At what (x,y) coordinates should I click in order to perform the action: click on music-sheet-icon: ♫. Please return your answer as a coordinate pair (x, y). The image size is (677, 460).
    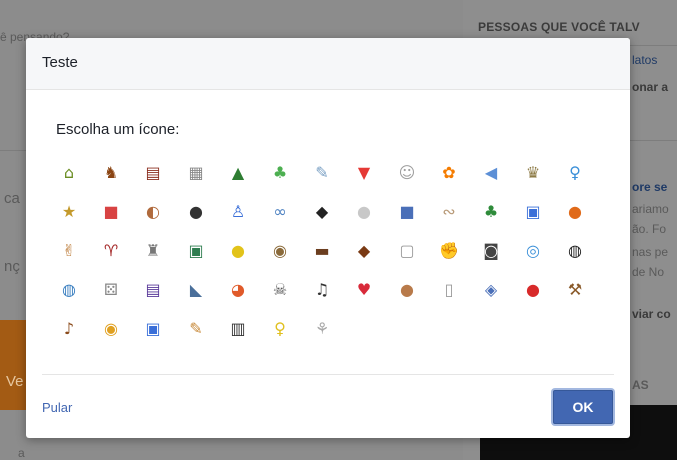
    Looking at the image, I should click on (322, 290).